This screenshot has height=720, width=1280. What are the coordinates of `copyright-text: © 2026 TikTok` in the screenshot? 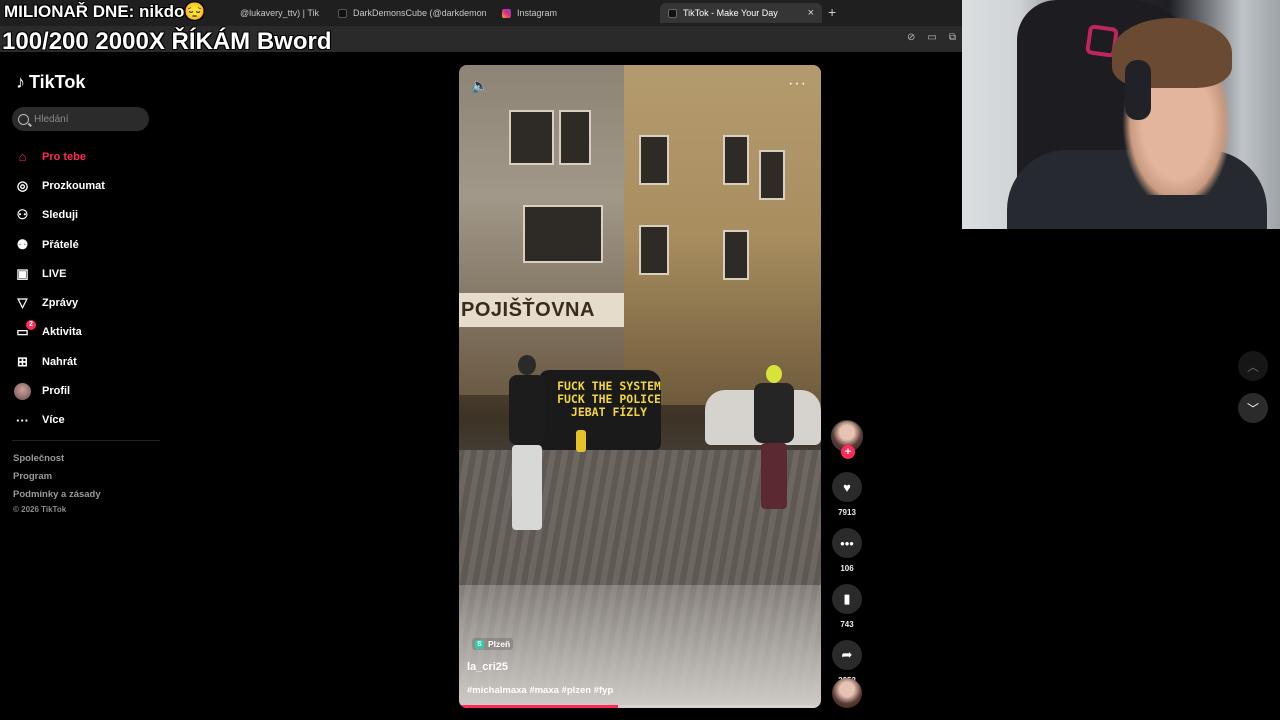 It's located at (40, 509).